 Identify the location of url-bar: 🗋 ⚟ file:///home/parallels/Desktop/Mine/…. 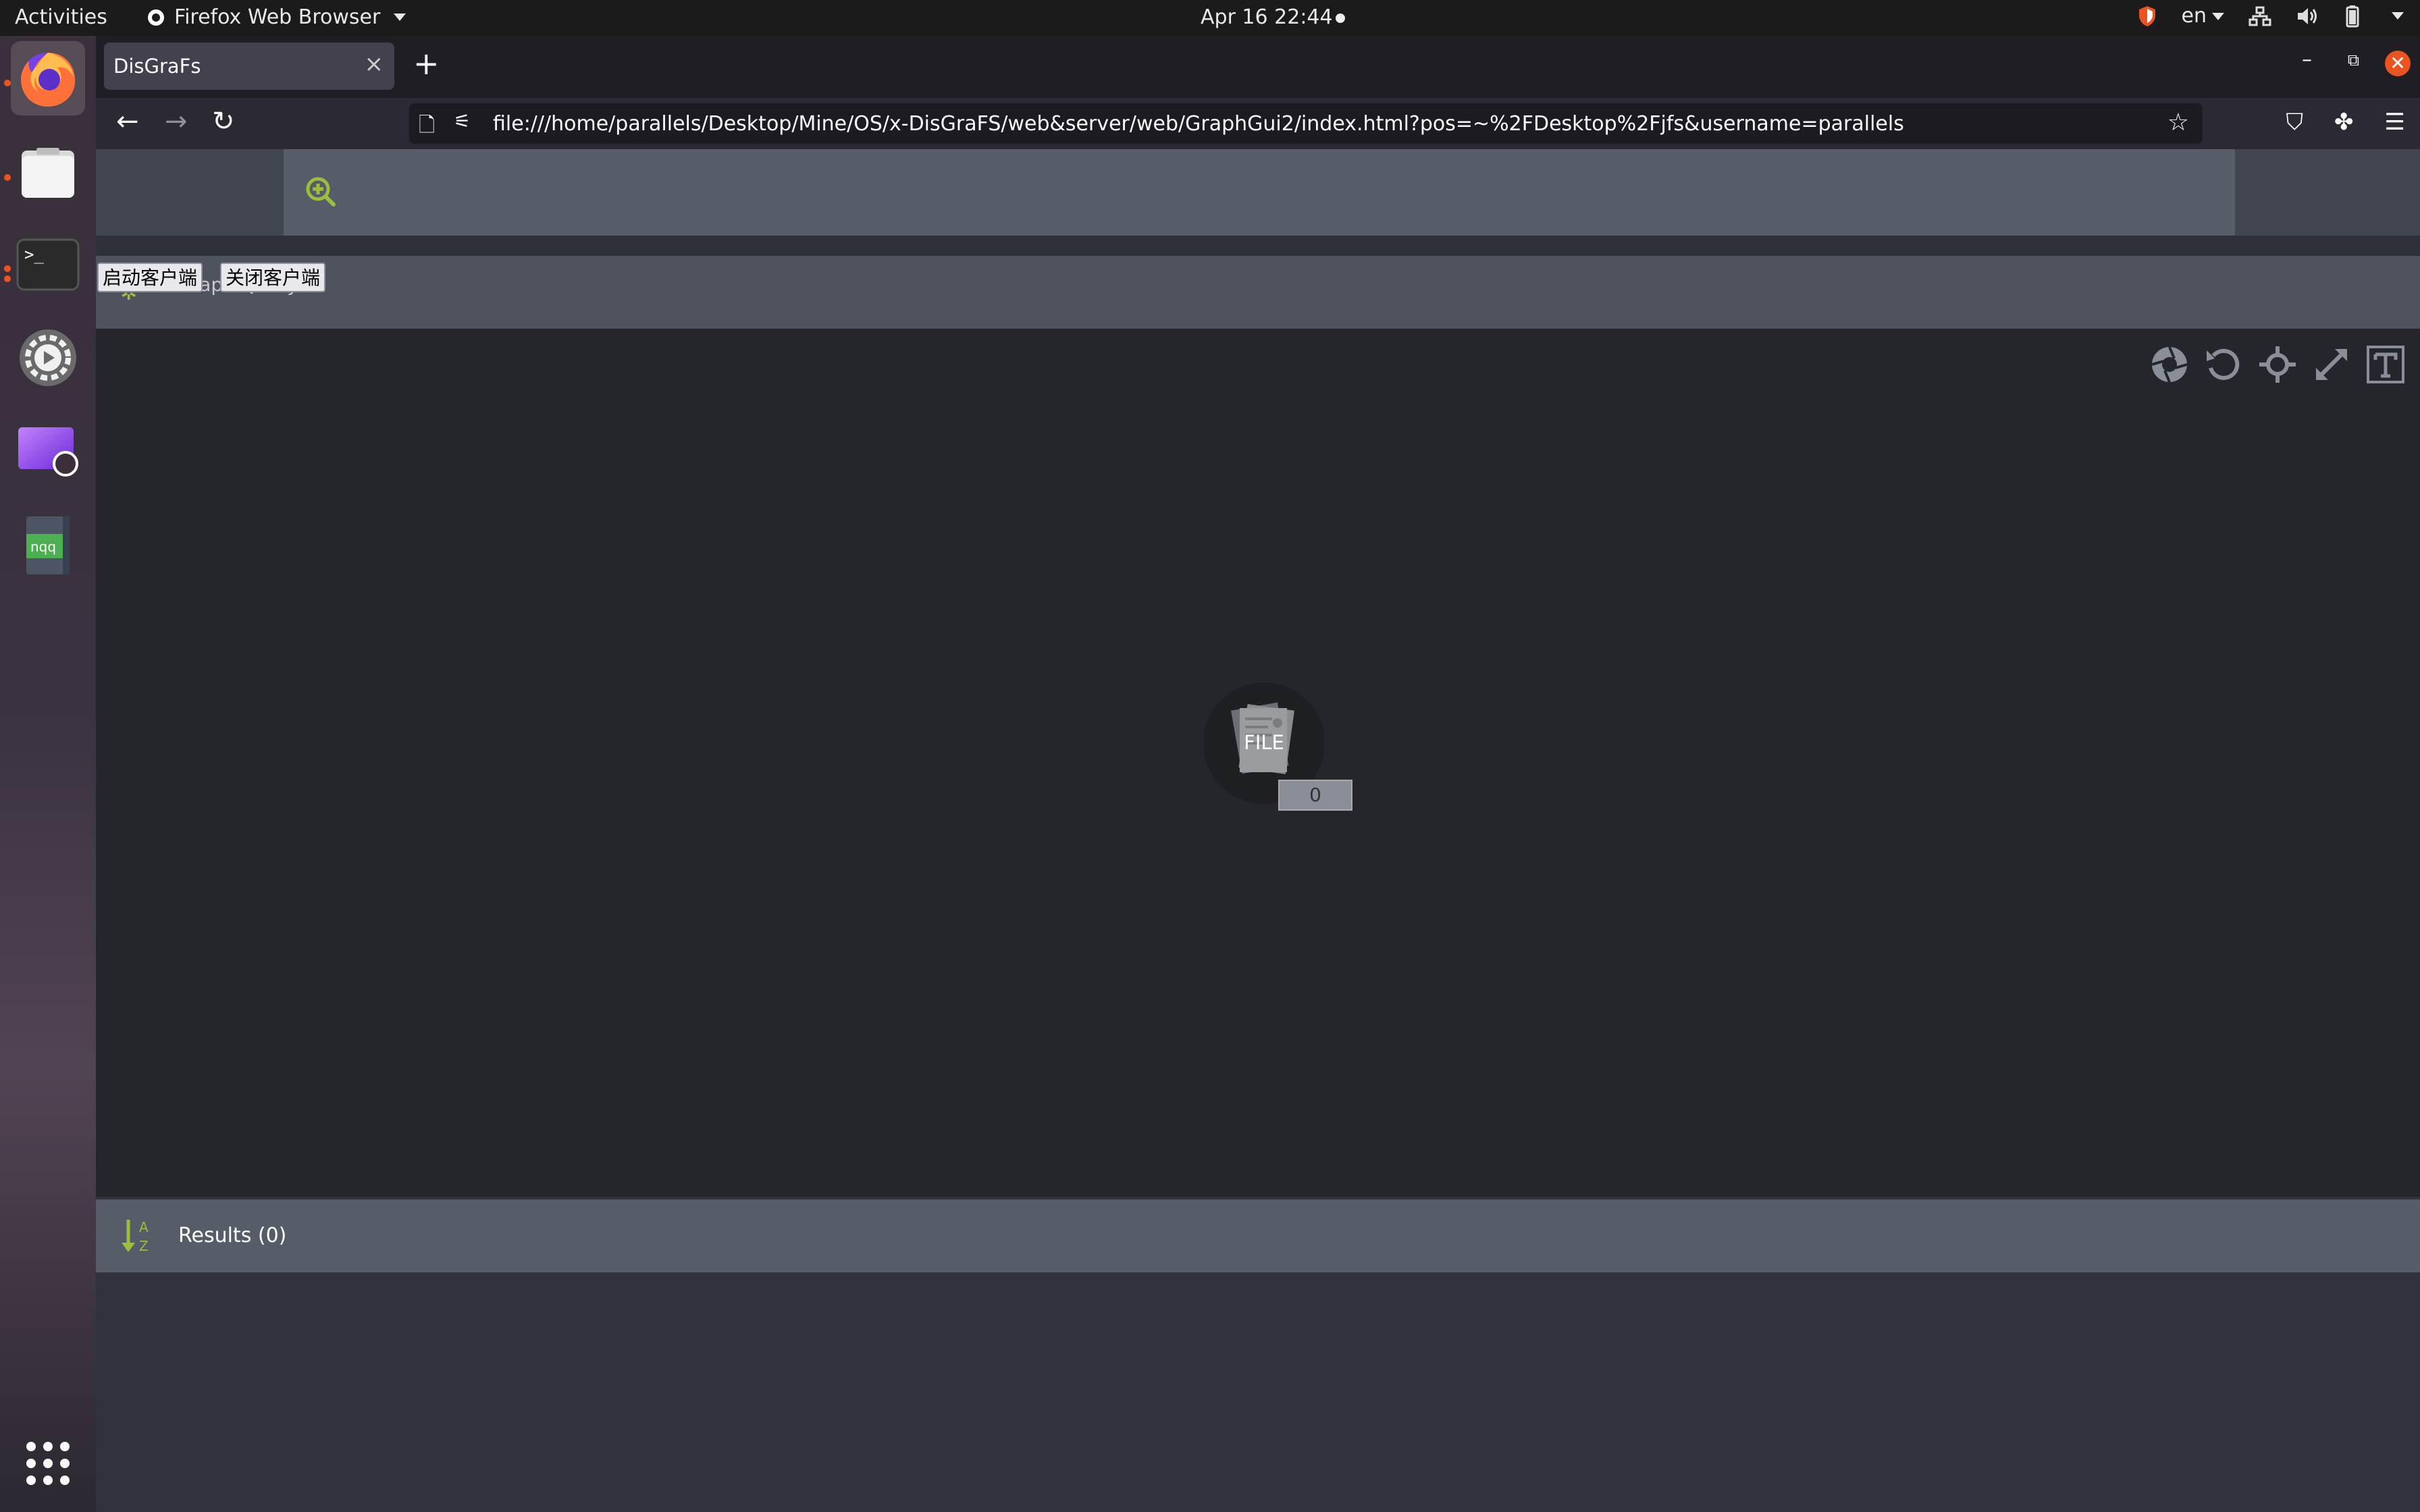
(1306, 124).